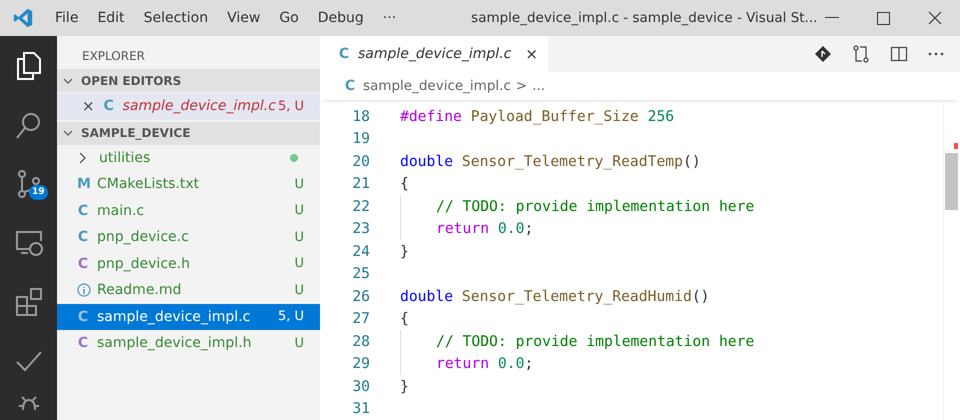 The image size is (960, 420). Describe the element at coordinates (341, 18) in the screenshot. I see `menu-item: Debug` at that location.